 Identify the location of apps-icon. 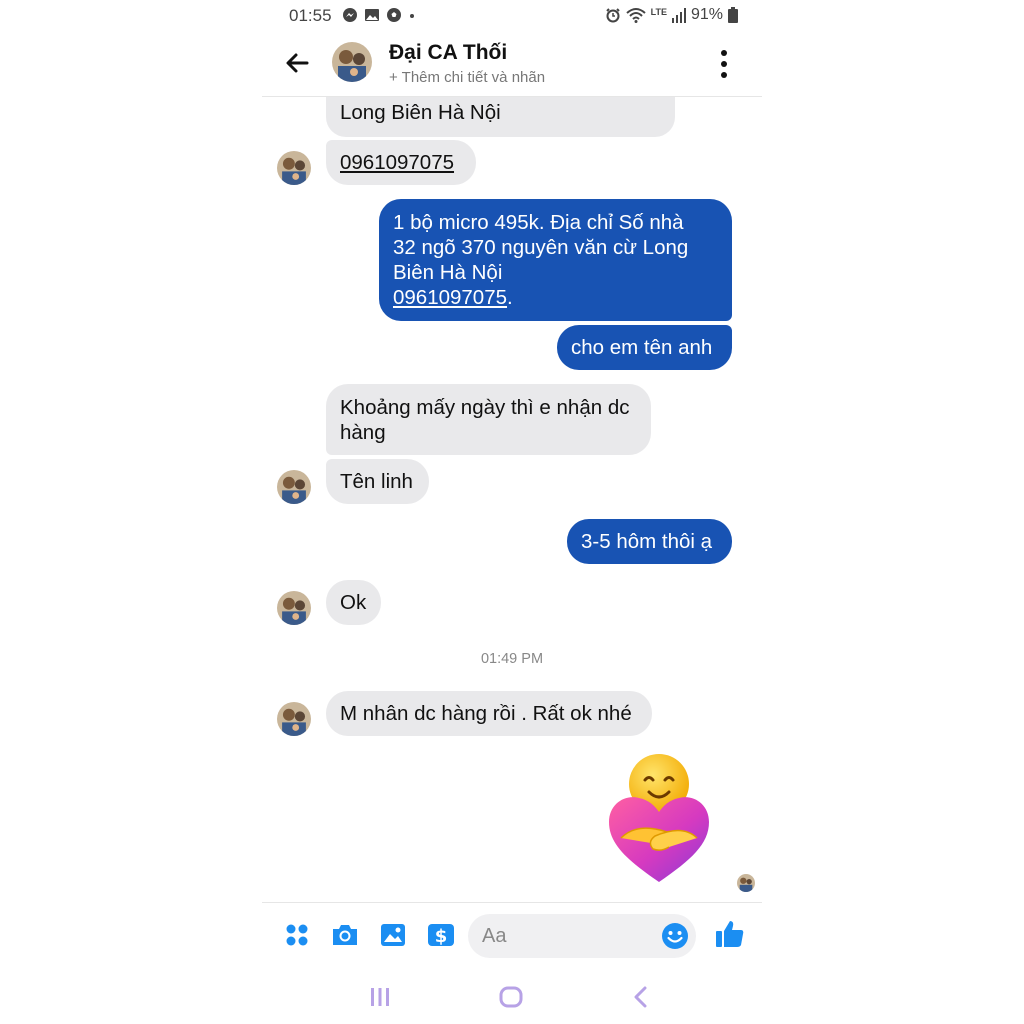
(297, 935).